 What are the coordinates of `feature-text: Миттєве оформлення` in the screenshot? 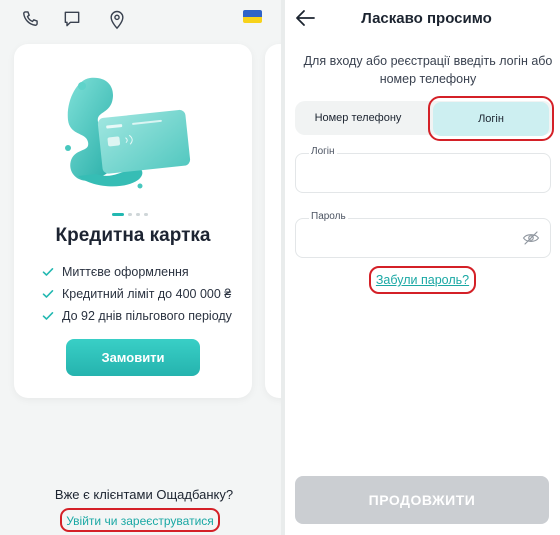 It's located at (125, 272).